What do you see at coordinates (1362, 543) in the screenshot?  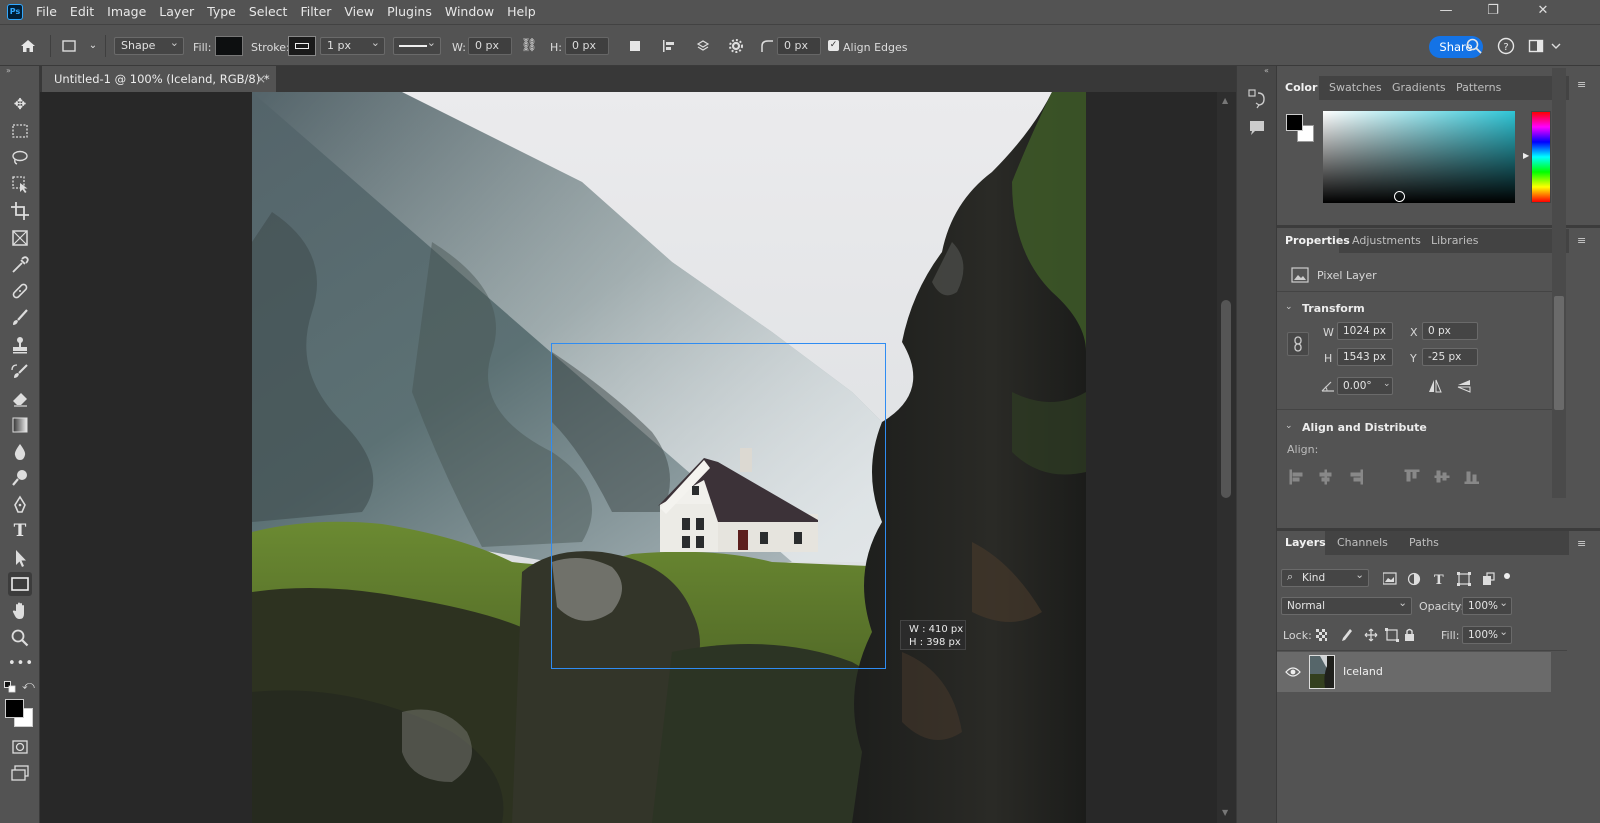 I see `tab-channels: Channels` at bounding box center [1362, 543].